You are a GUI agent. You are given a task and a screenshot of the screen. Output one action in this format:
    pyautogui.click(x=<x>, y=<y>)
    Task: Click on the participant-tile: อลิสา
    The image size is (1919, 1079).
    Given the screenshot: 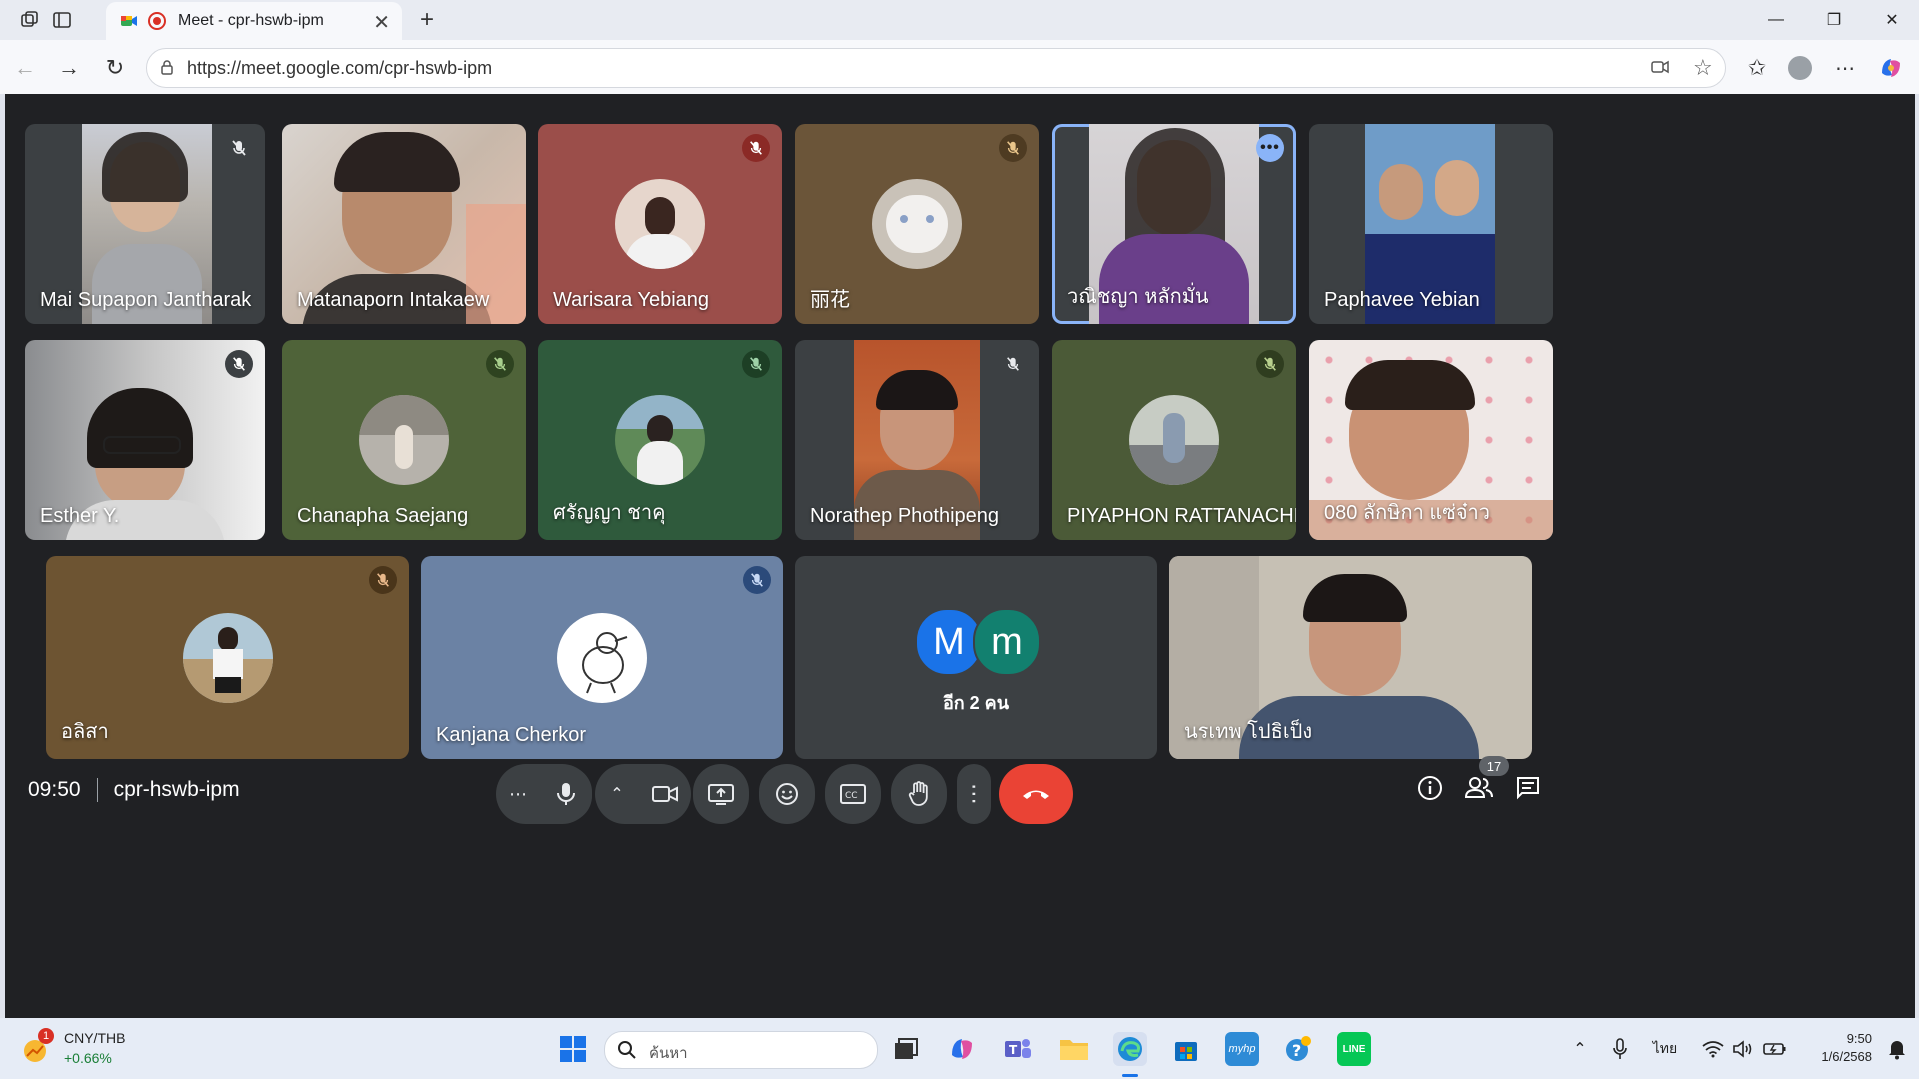 What is the action you would take?
    pyautogui.click(x=227, y=657)
    